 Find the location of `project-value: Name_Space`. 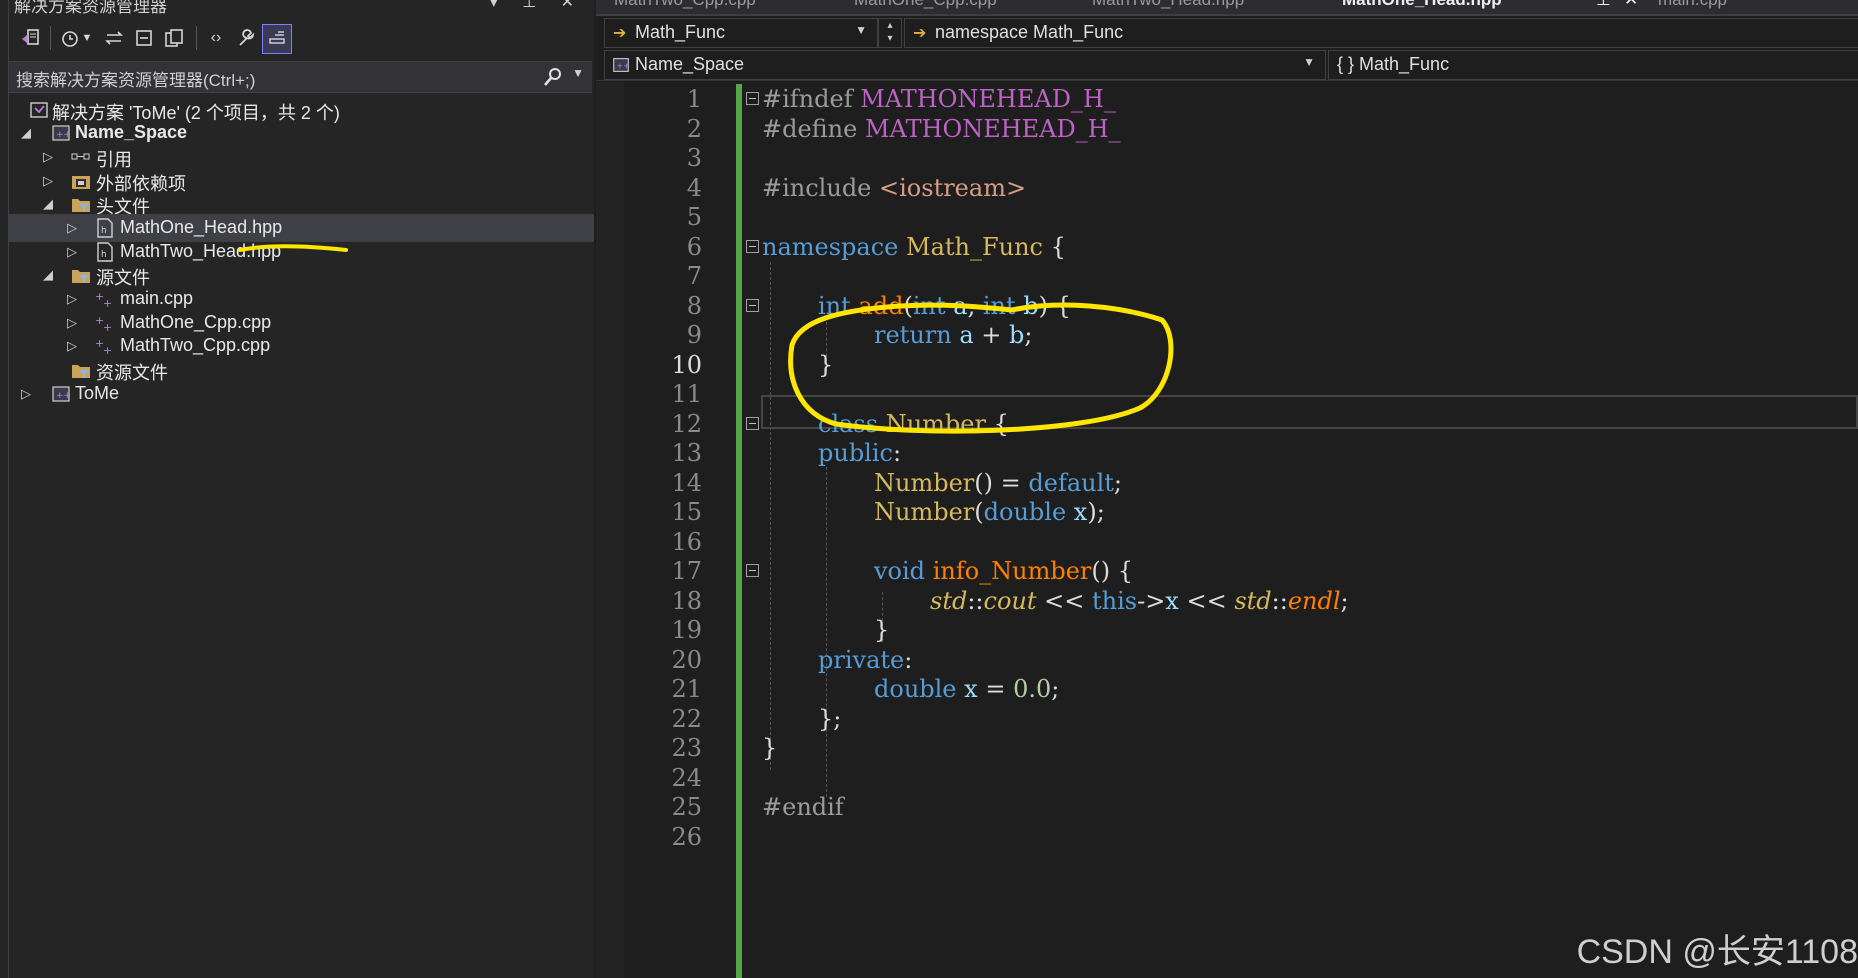

project-value: Name_Space is located at coordinates (690, 64).